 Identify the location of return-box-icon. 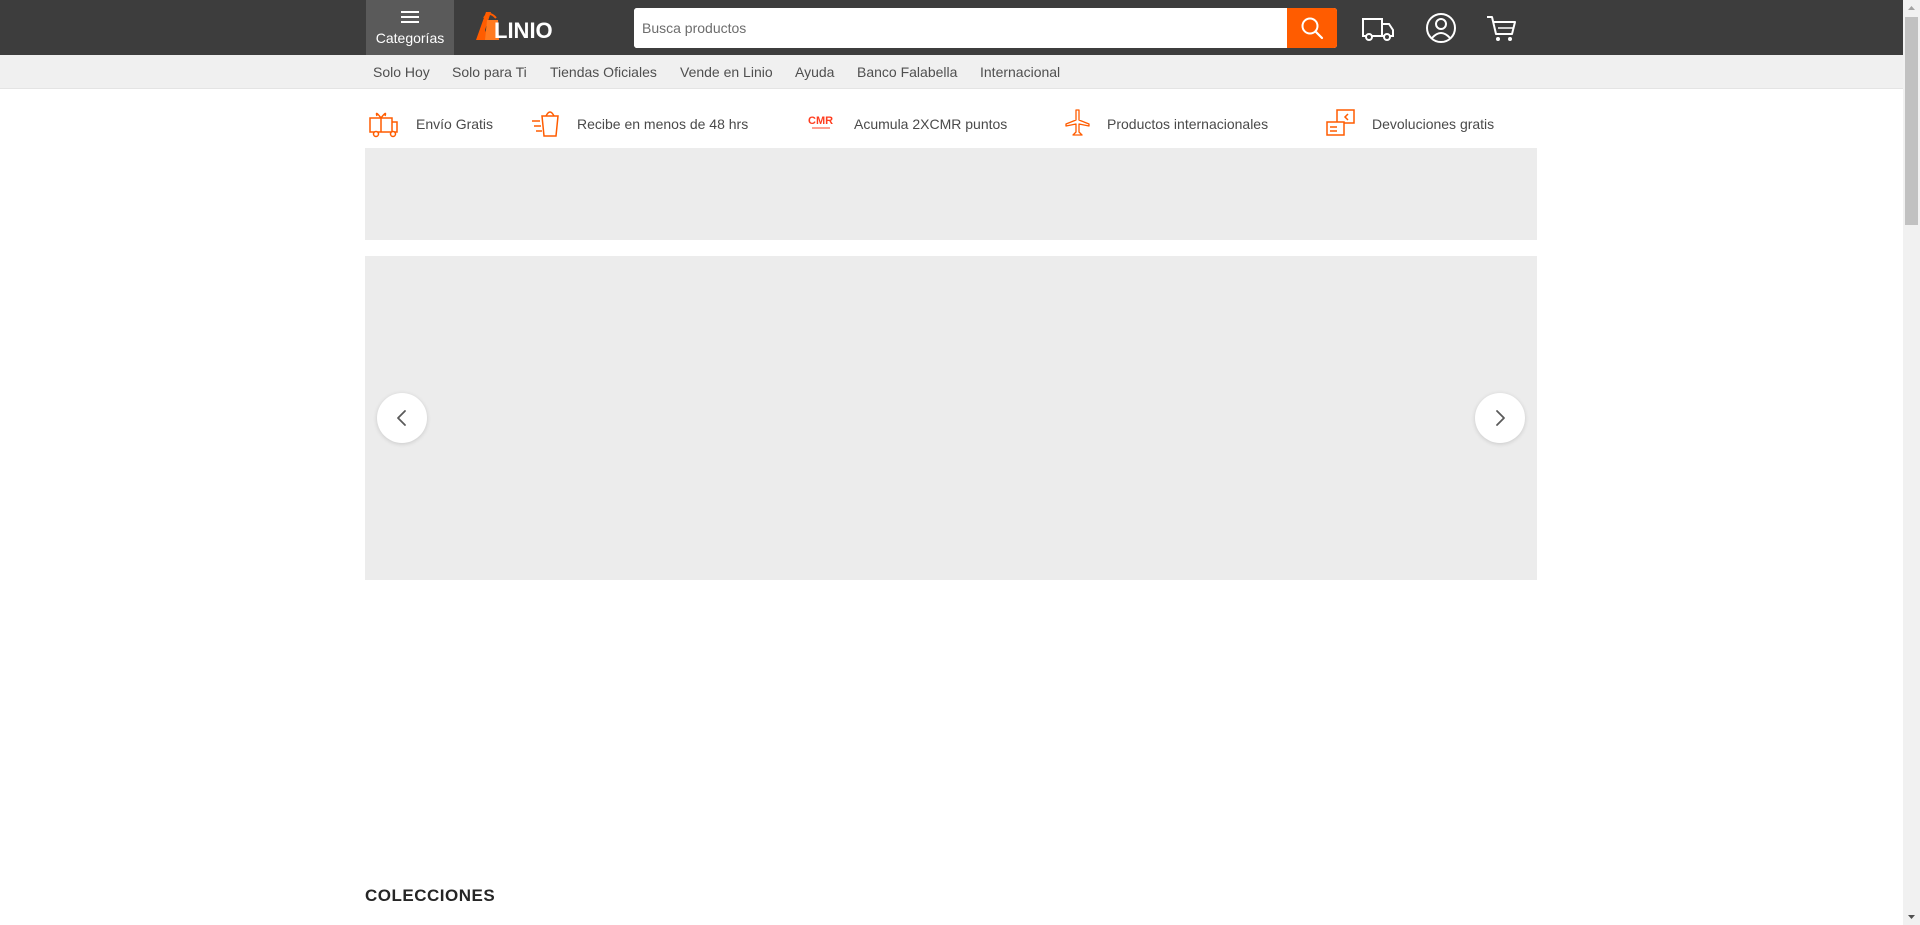
(1340, 122).